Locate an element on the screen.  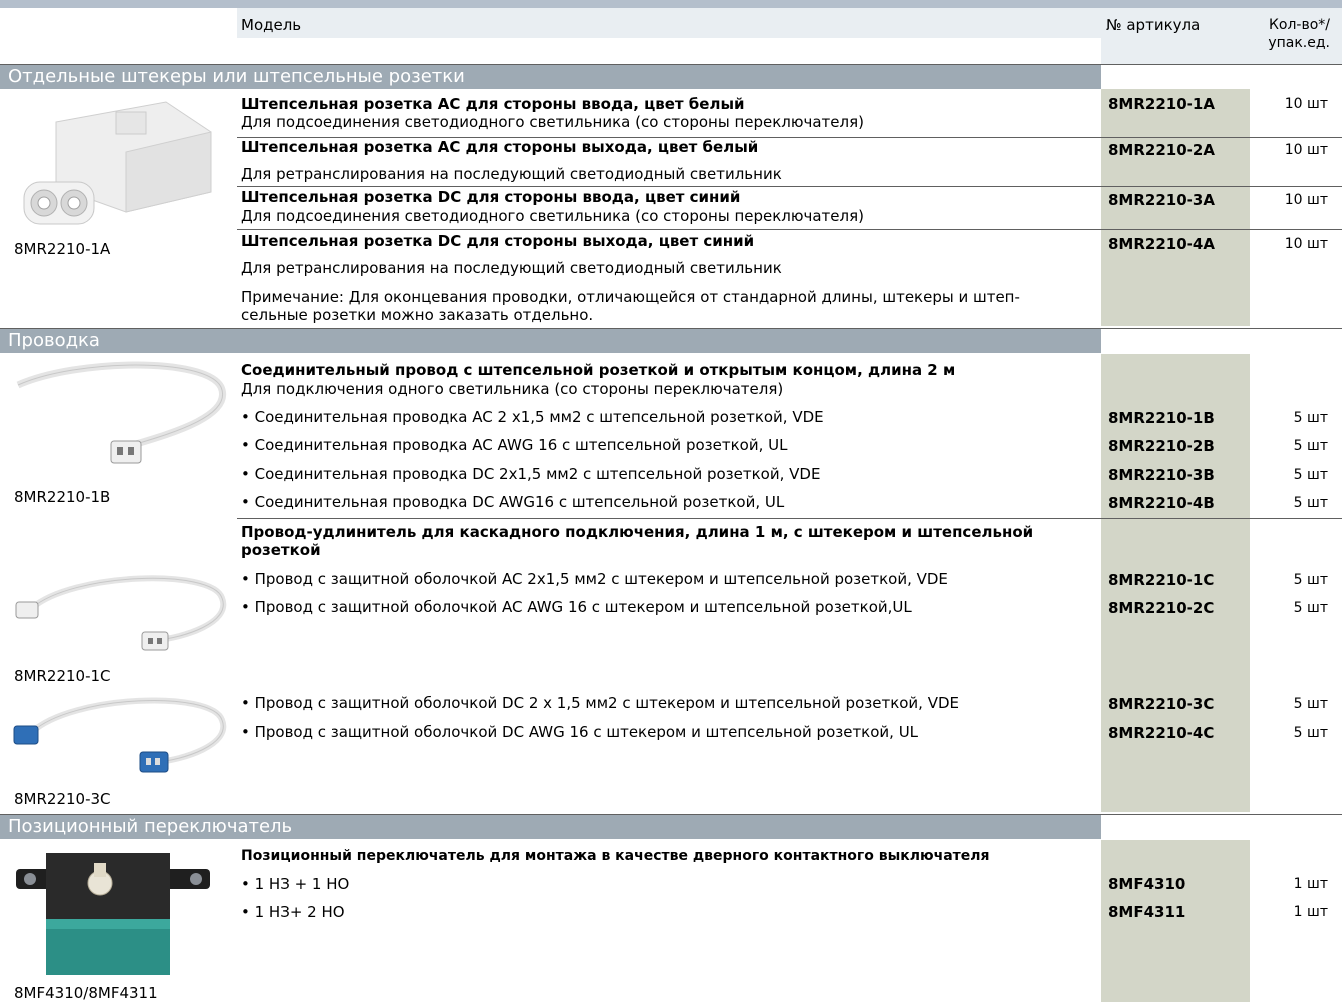
image-caption: 8MR2210-1C is located at coordinates (62, 676).